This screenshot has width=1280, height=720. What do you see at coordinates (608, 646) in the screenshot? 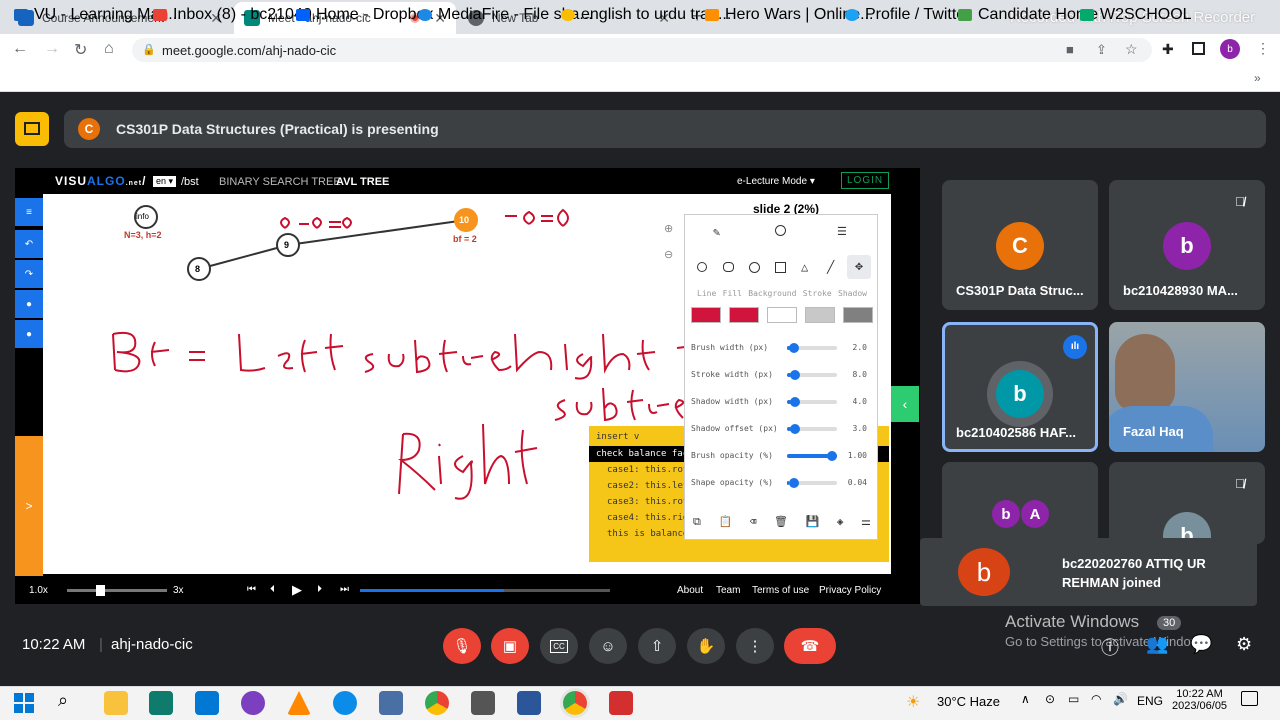
I see `reactions-button: ☺` at bounding box center [608, 646].